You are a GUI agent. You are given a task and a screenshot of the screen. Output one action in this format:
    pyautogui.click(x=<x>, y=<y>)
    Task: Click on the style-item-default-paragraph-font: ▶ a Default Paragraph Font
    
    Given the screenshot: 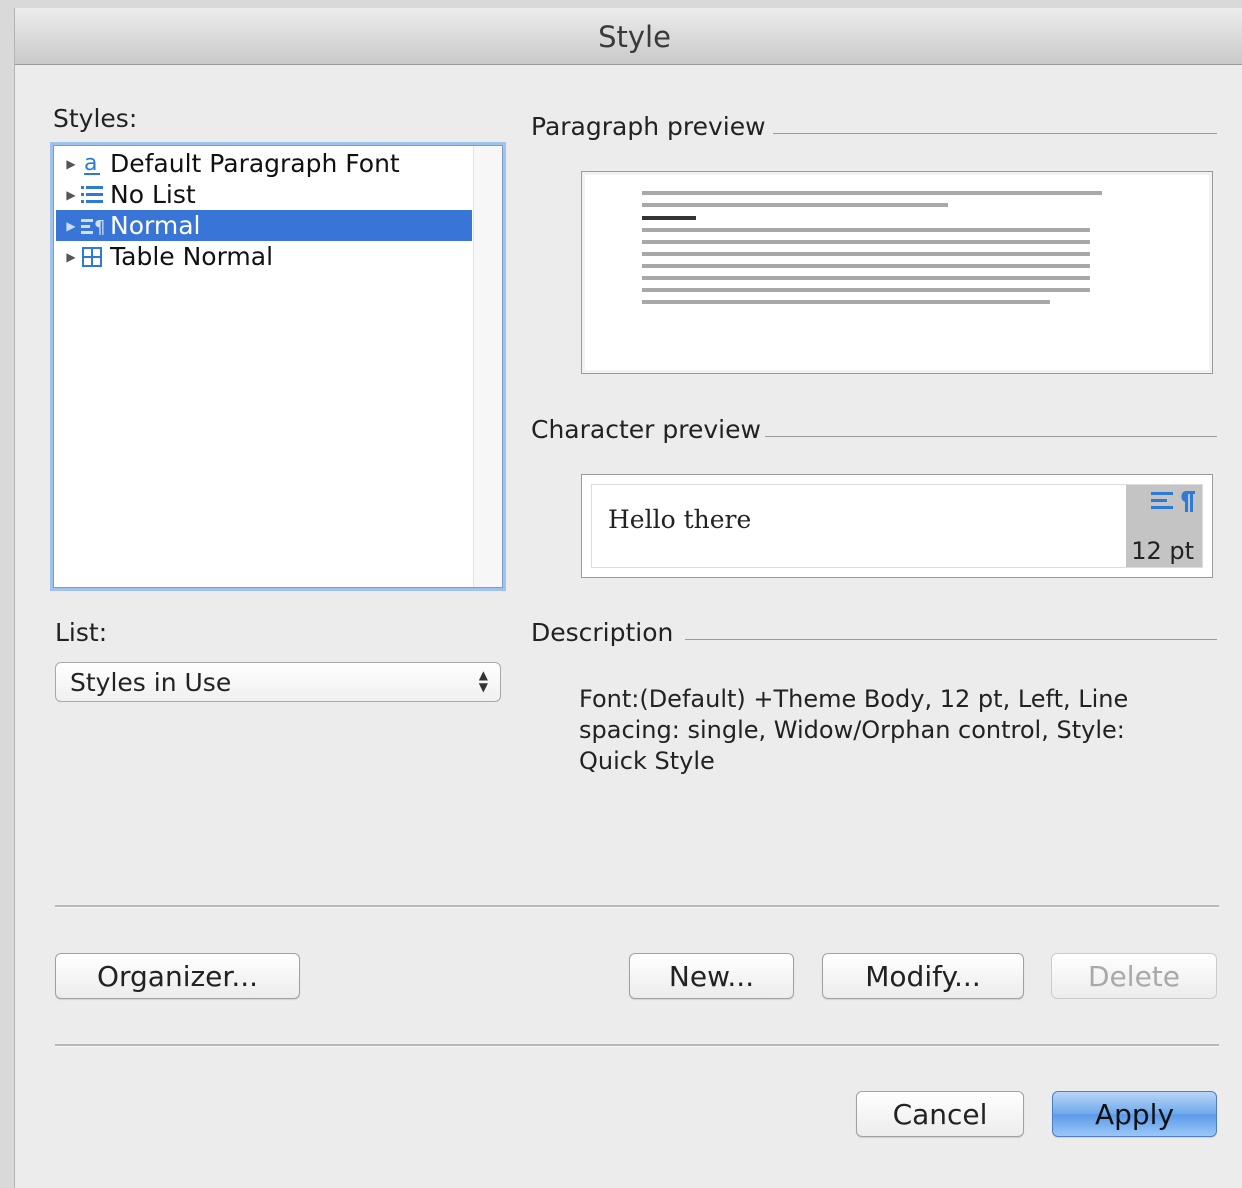 What is the action you would take?
    pyautogui.click(x=264, y=163)
    